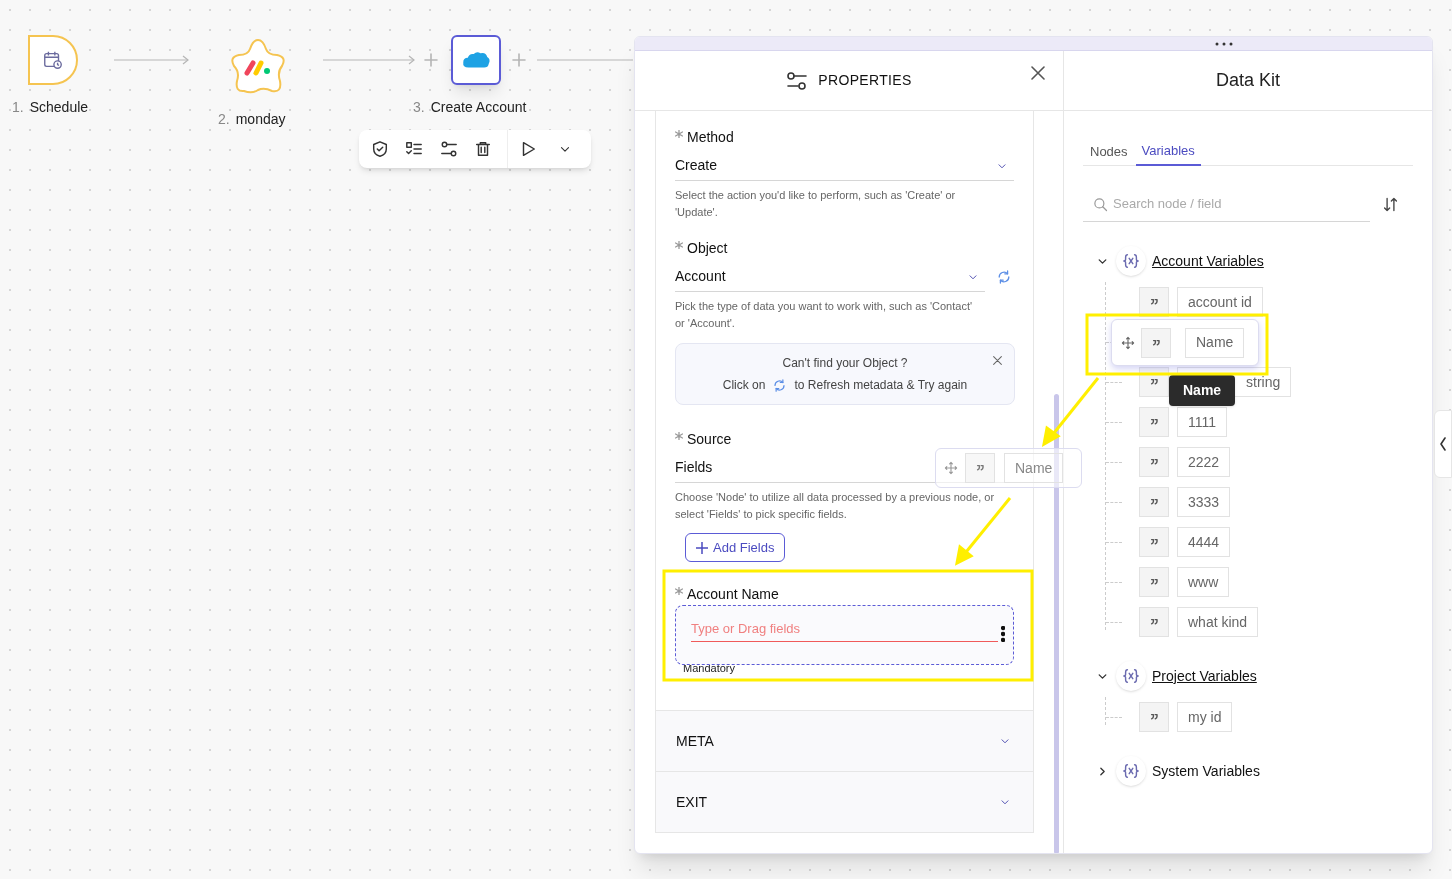 The width and height of the screenshot is (1452, 879). I want to click on field-label: Method, so click(710, 137).